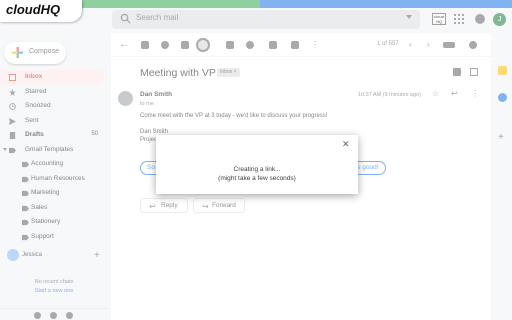 The width and height of the screenshot is (512, 320). Describe the element at coordinates (346, 144) in the screenshot. I see `close-icon: ✕` at that location.